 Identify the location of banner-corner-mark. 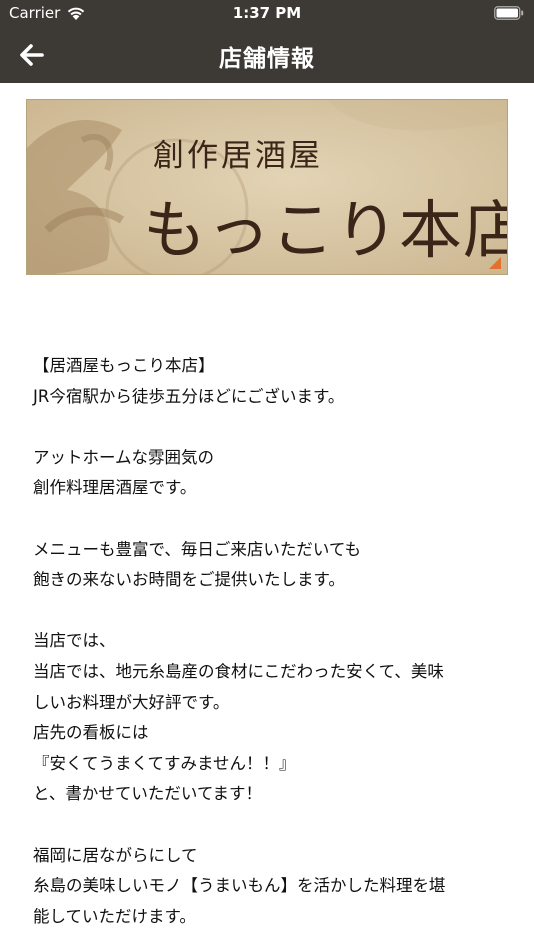
(495, 263).